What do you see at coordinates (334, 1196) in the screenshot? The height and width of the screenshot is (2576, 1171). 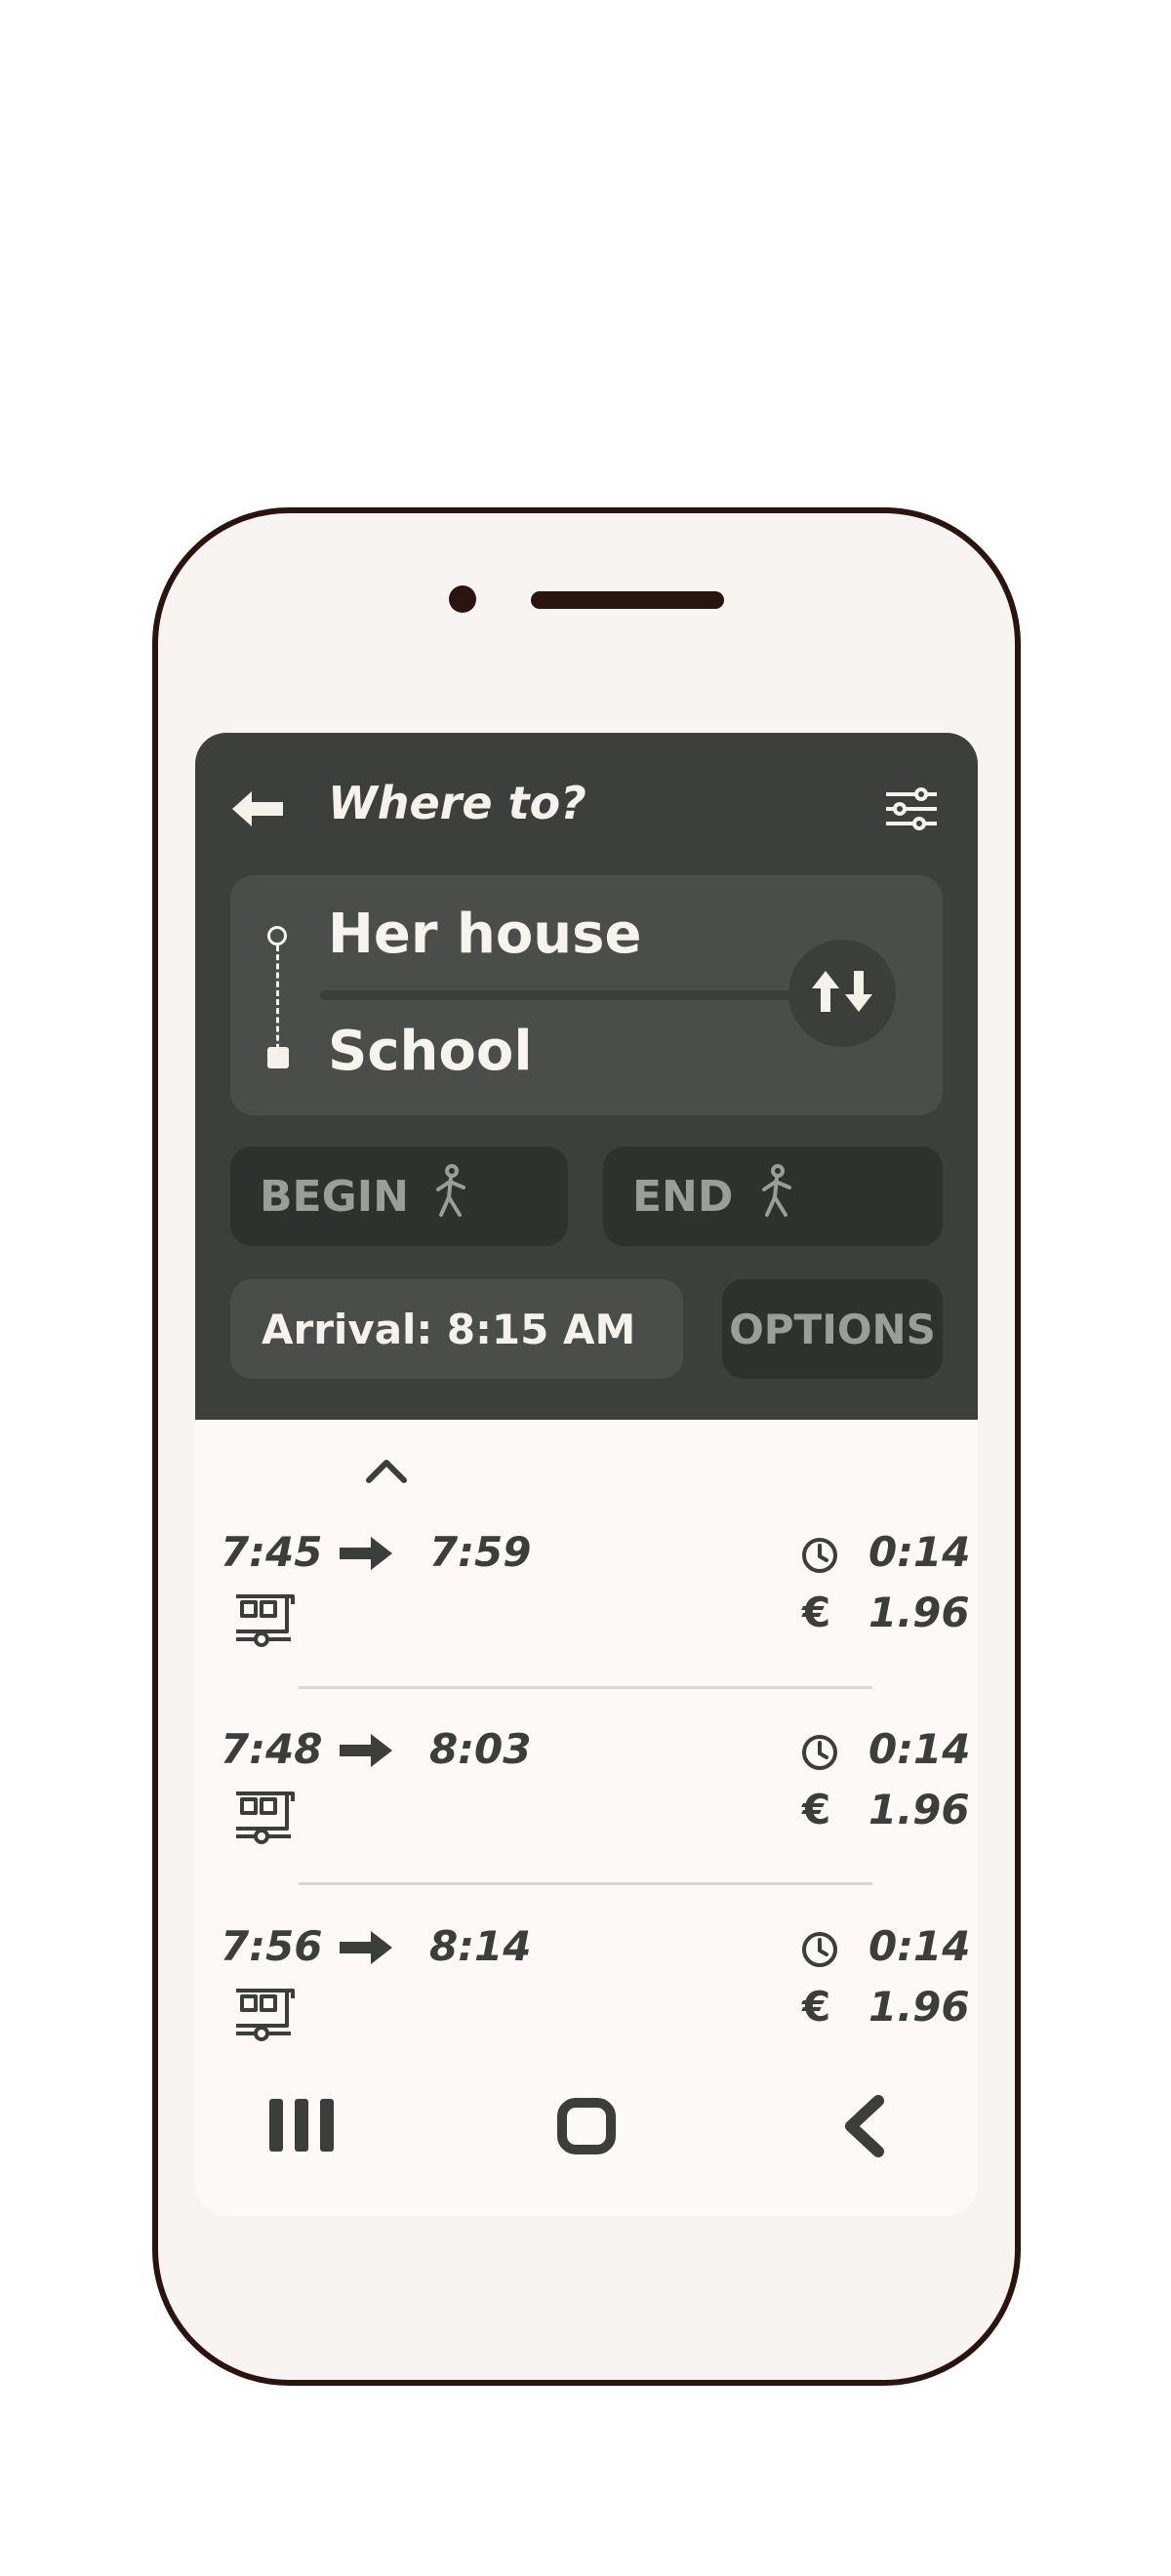 I see `begin-label: BEGIN` at bounding box center [334, 1196].